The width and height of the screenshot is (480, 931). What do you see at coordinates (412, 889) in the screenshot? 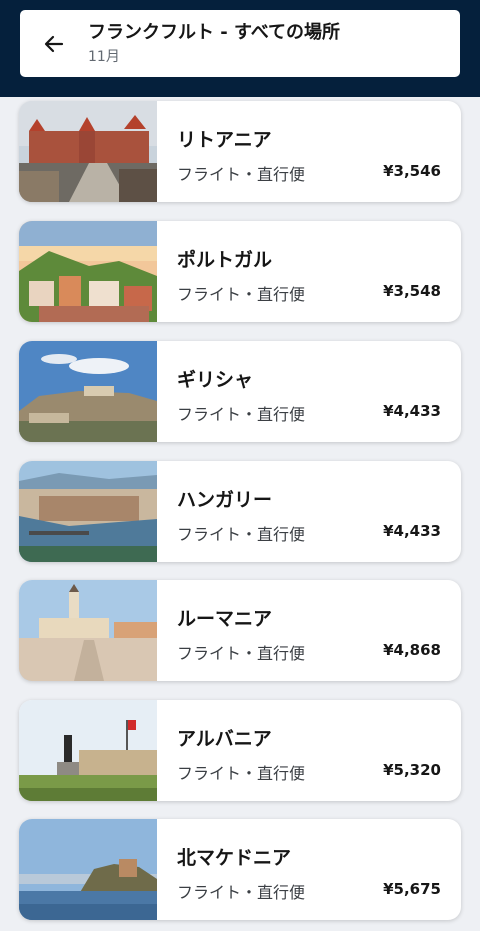
I see `price: ¥5,675` at bounding box center [412, 889].